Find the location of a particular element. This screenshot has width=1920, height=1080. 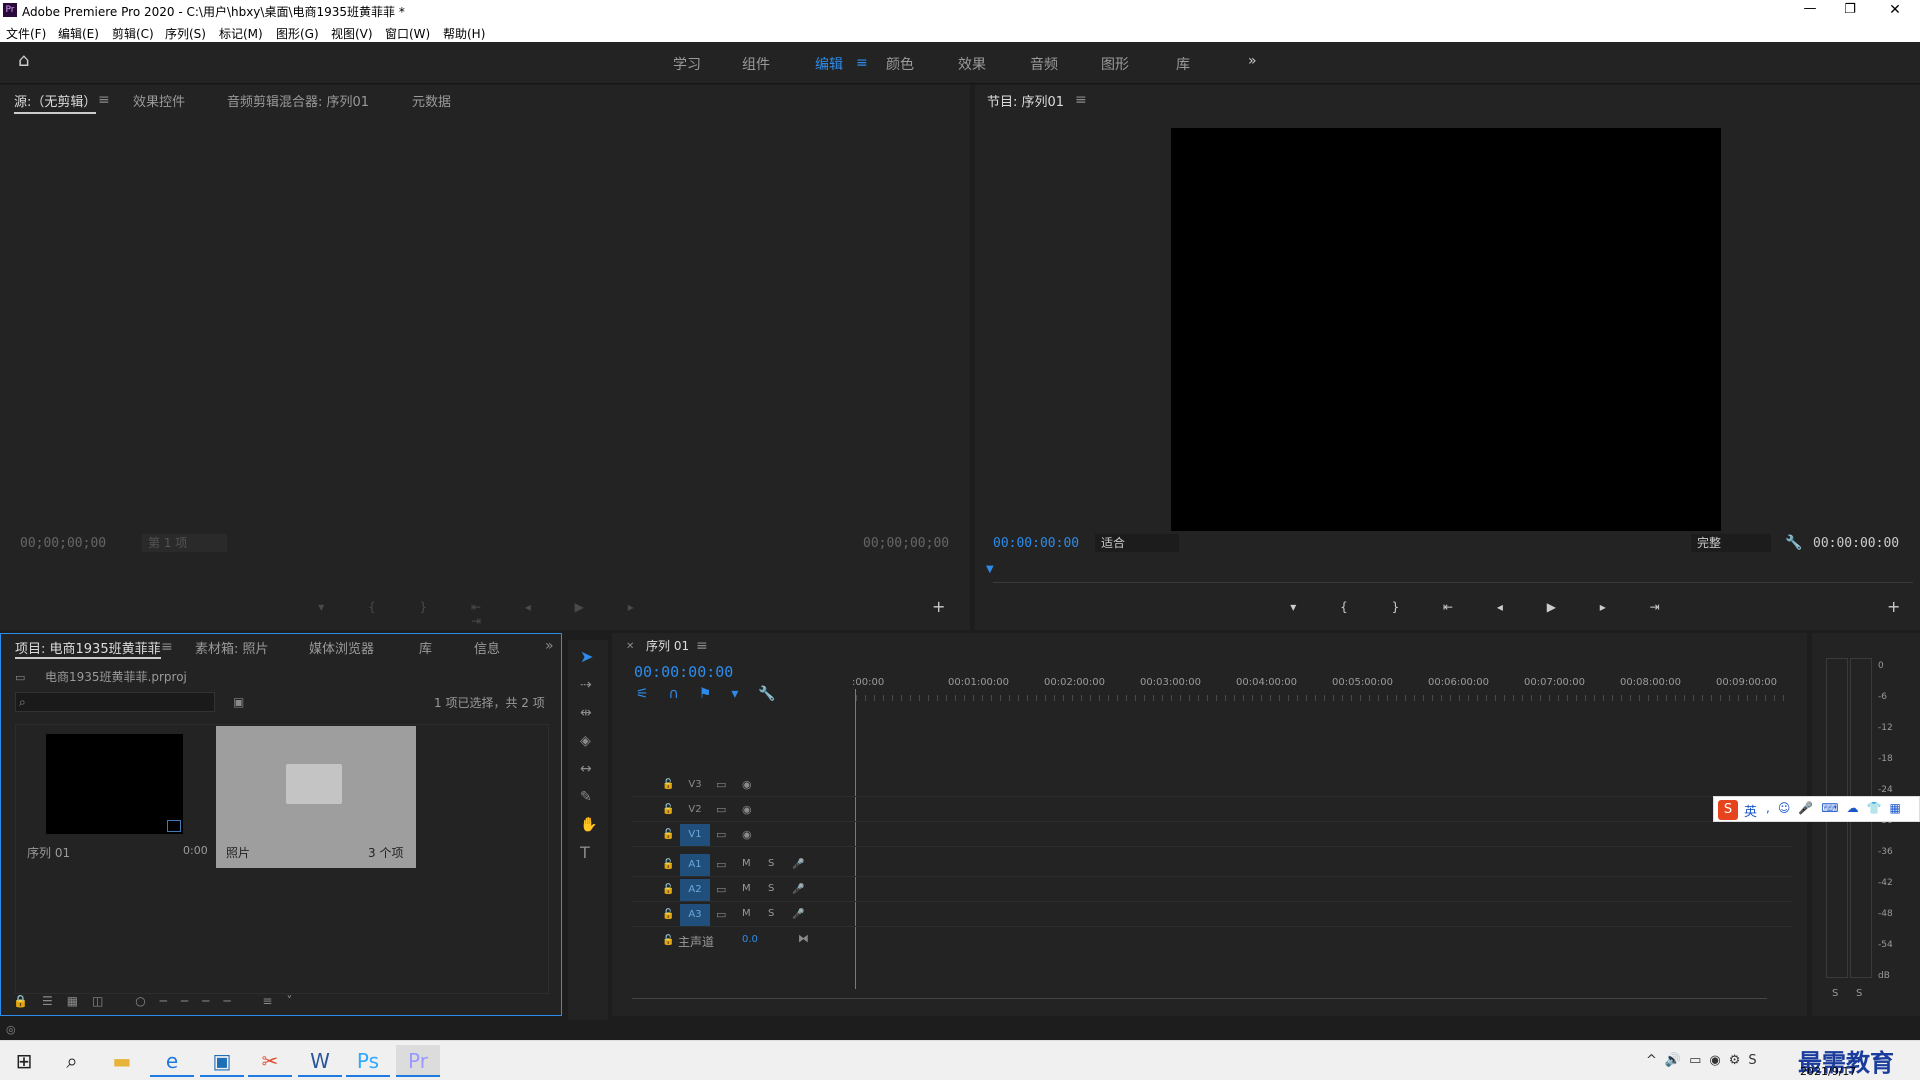

premiere-icon: Pr is located at coordinates (418, 1061).